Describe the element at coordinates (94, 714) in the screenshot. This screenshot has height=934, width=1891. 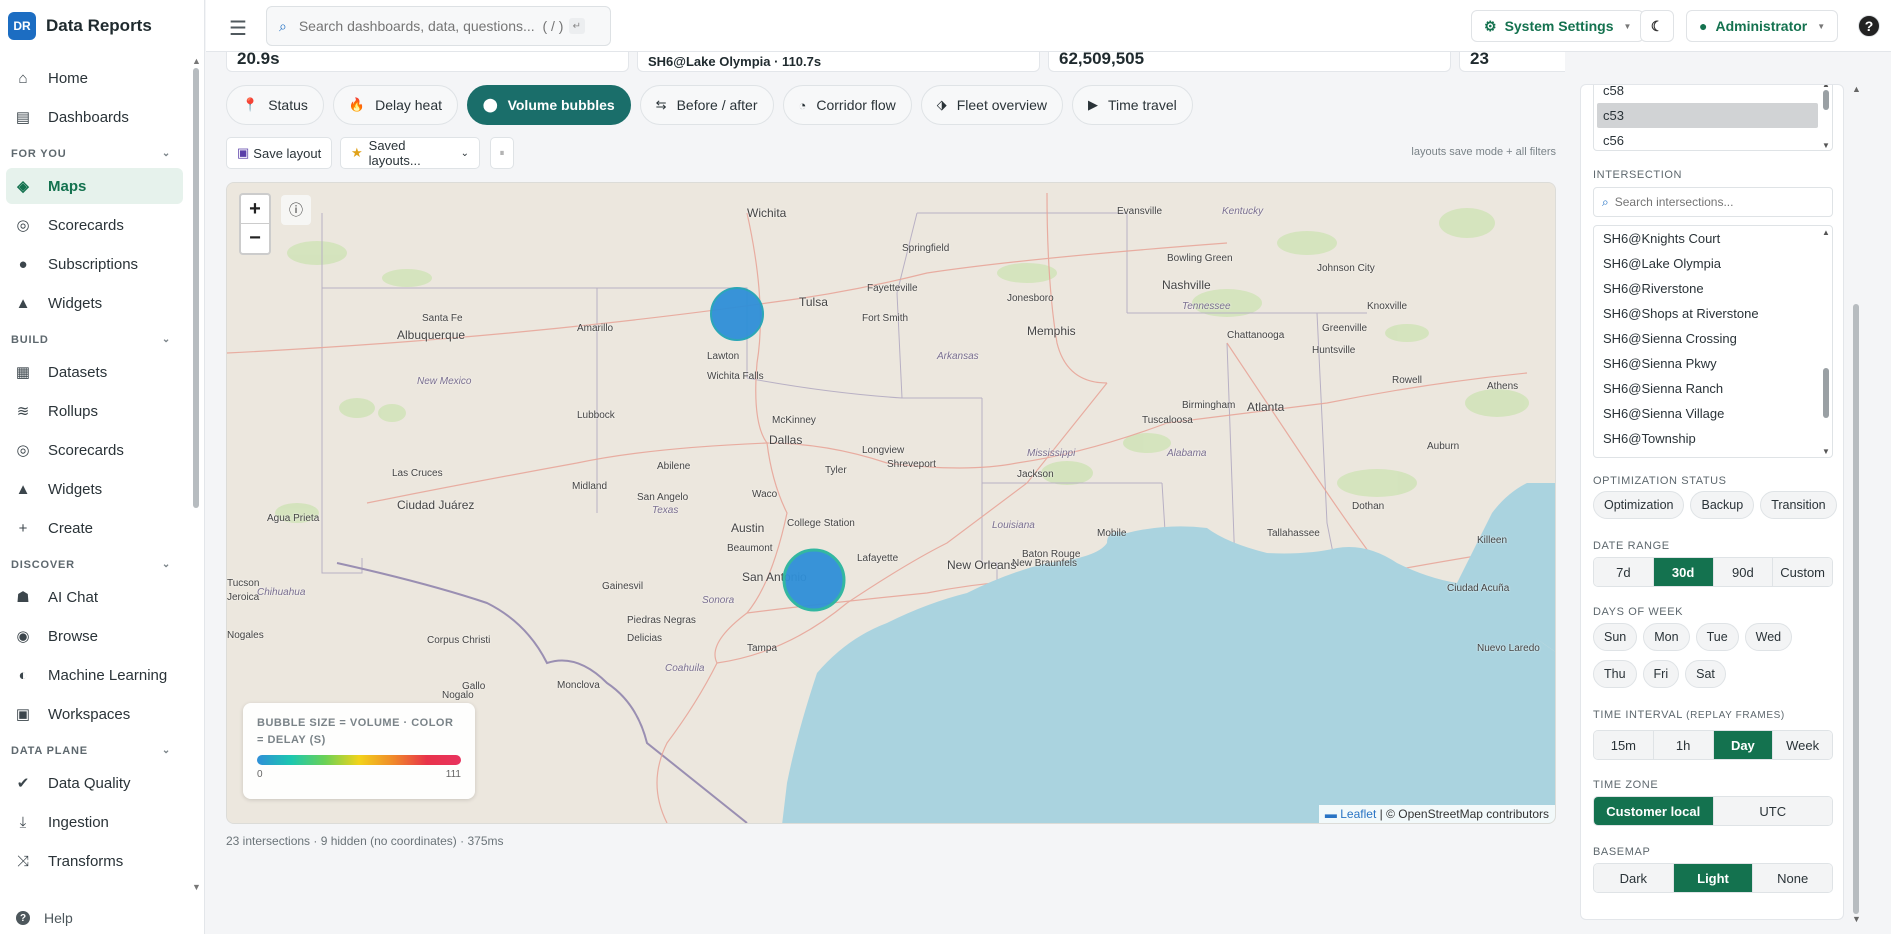
I see `sidebar-item-workspaces: ▣ Workspaces` at that location.